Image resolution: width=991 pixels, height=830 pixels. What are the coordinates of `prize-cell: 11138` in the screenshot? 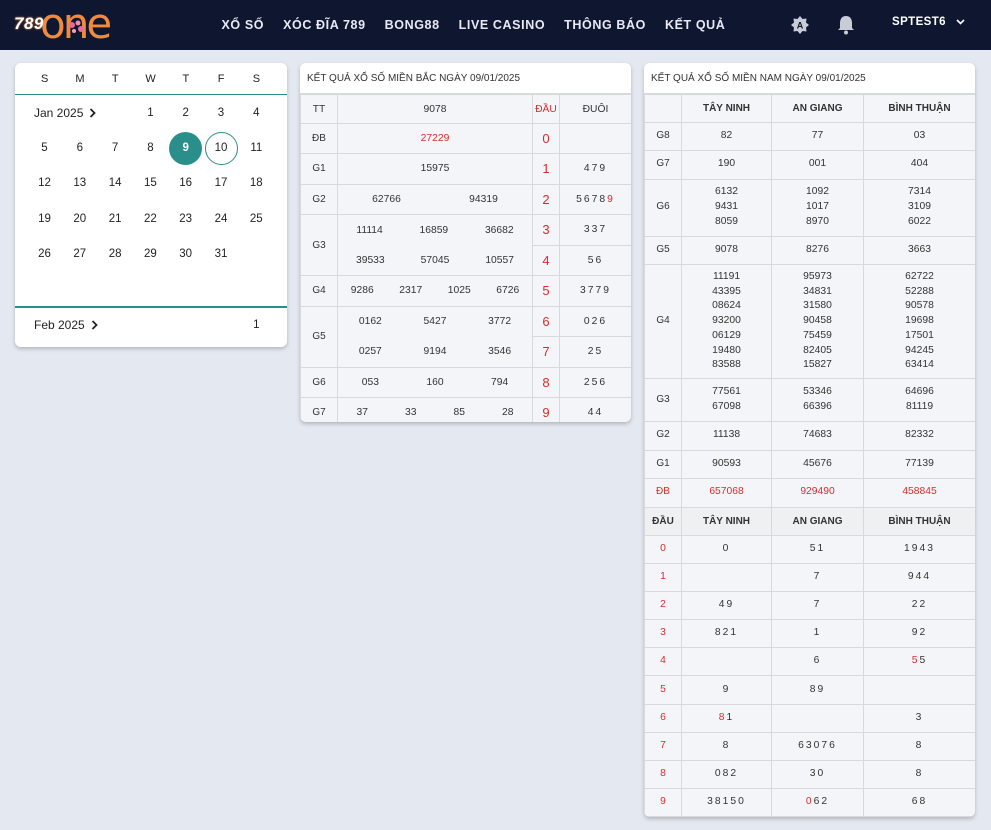 It's located at (726, 436).